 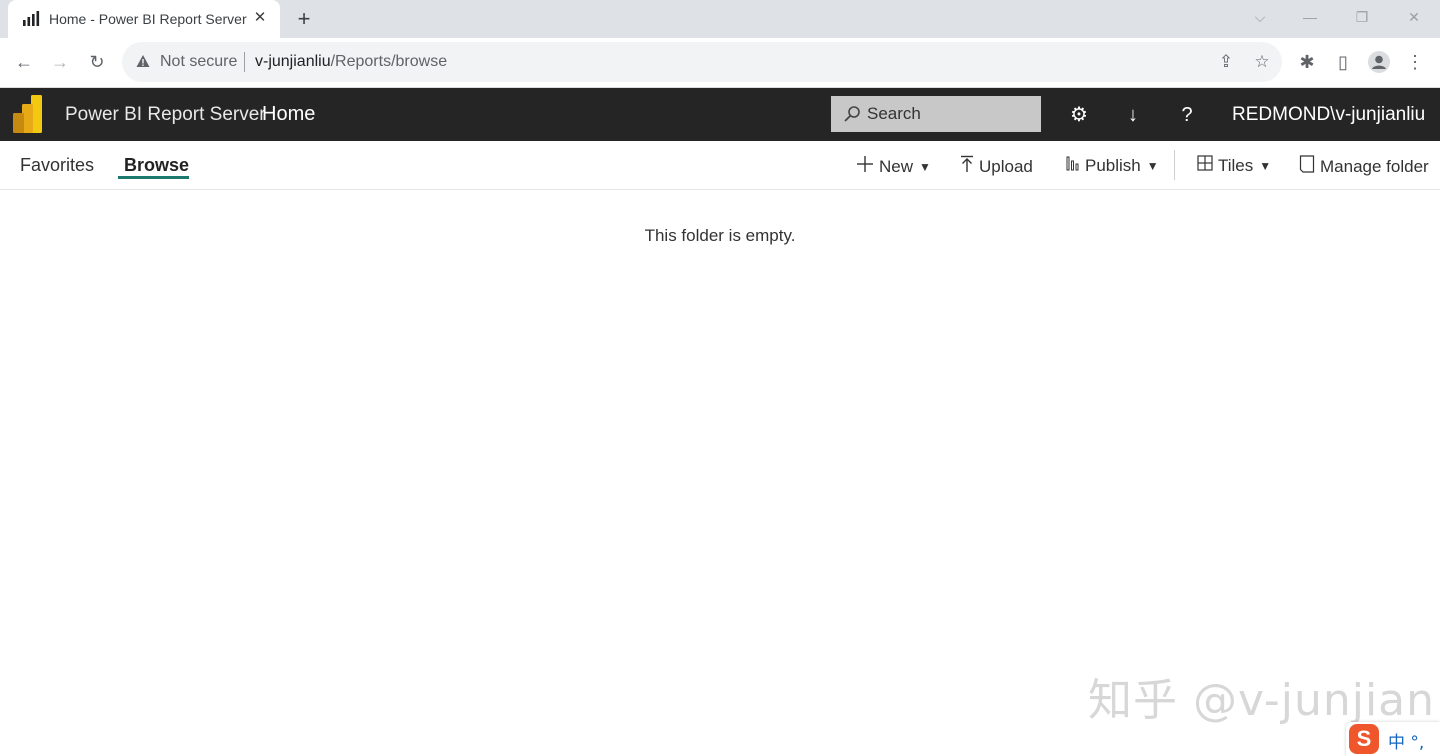 I want to click on tab-title: Home - Power BI Report Server, so click(x=148, y=19).